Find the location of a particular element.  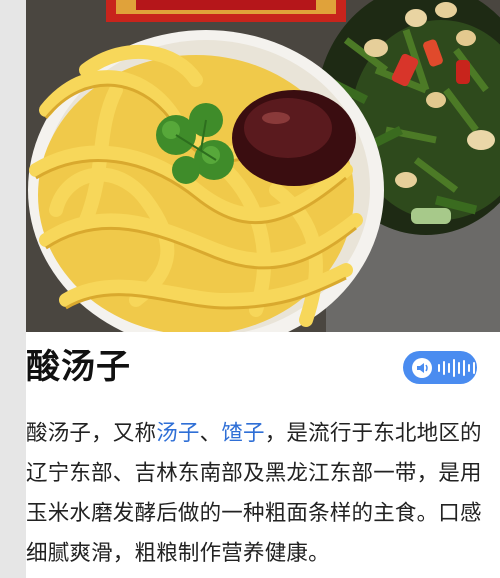

link-tangzi: 汤子 is located at coordinates (177, 433).